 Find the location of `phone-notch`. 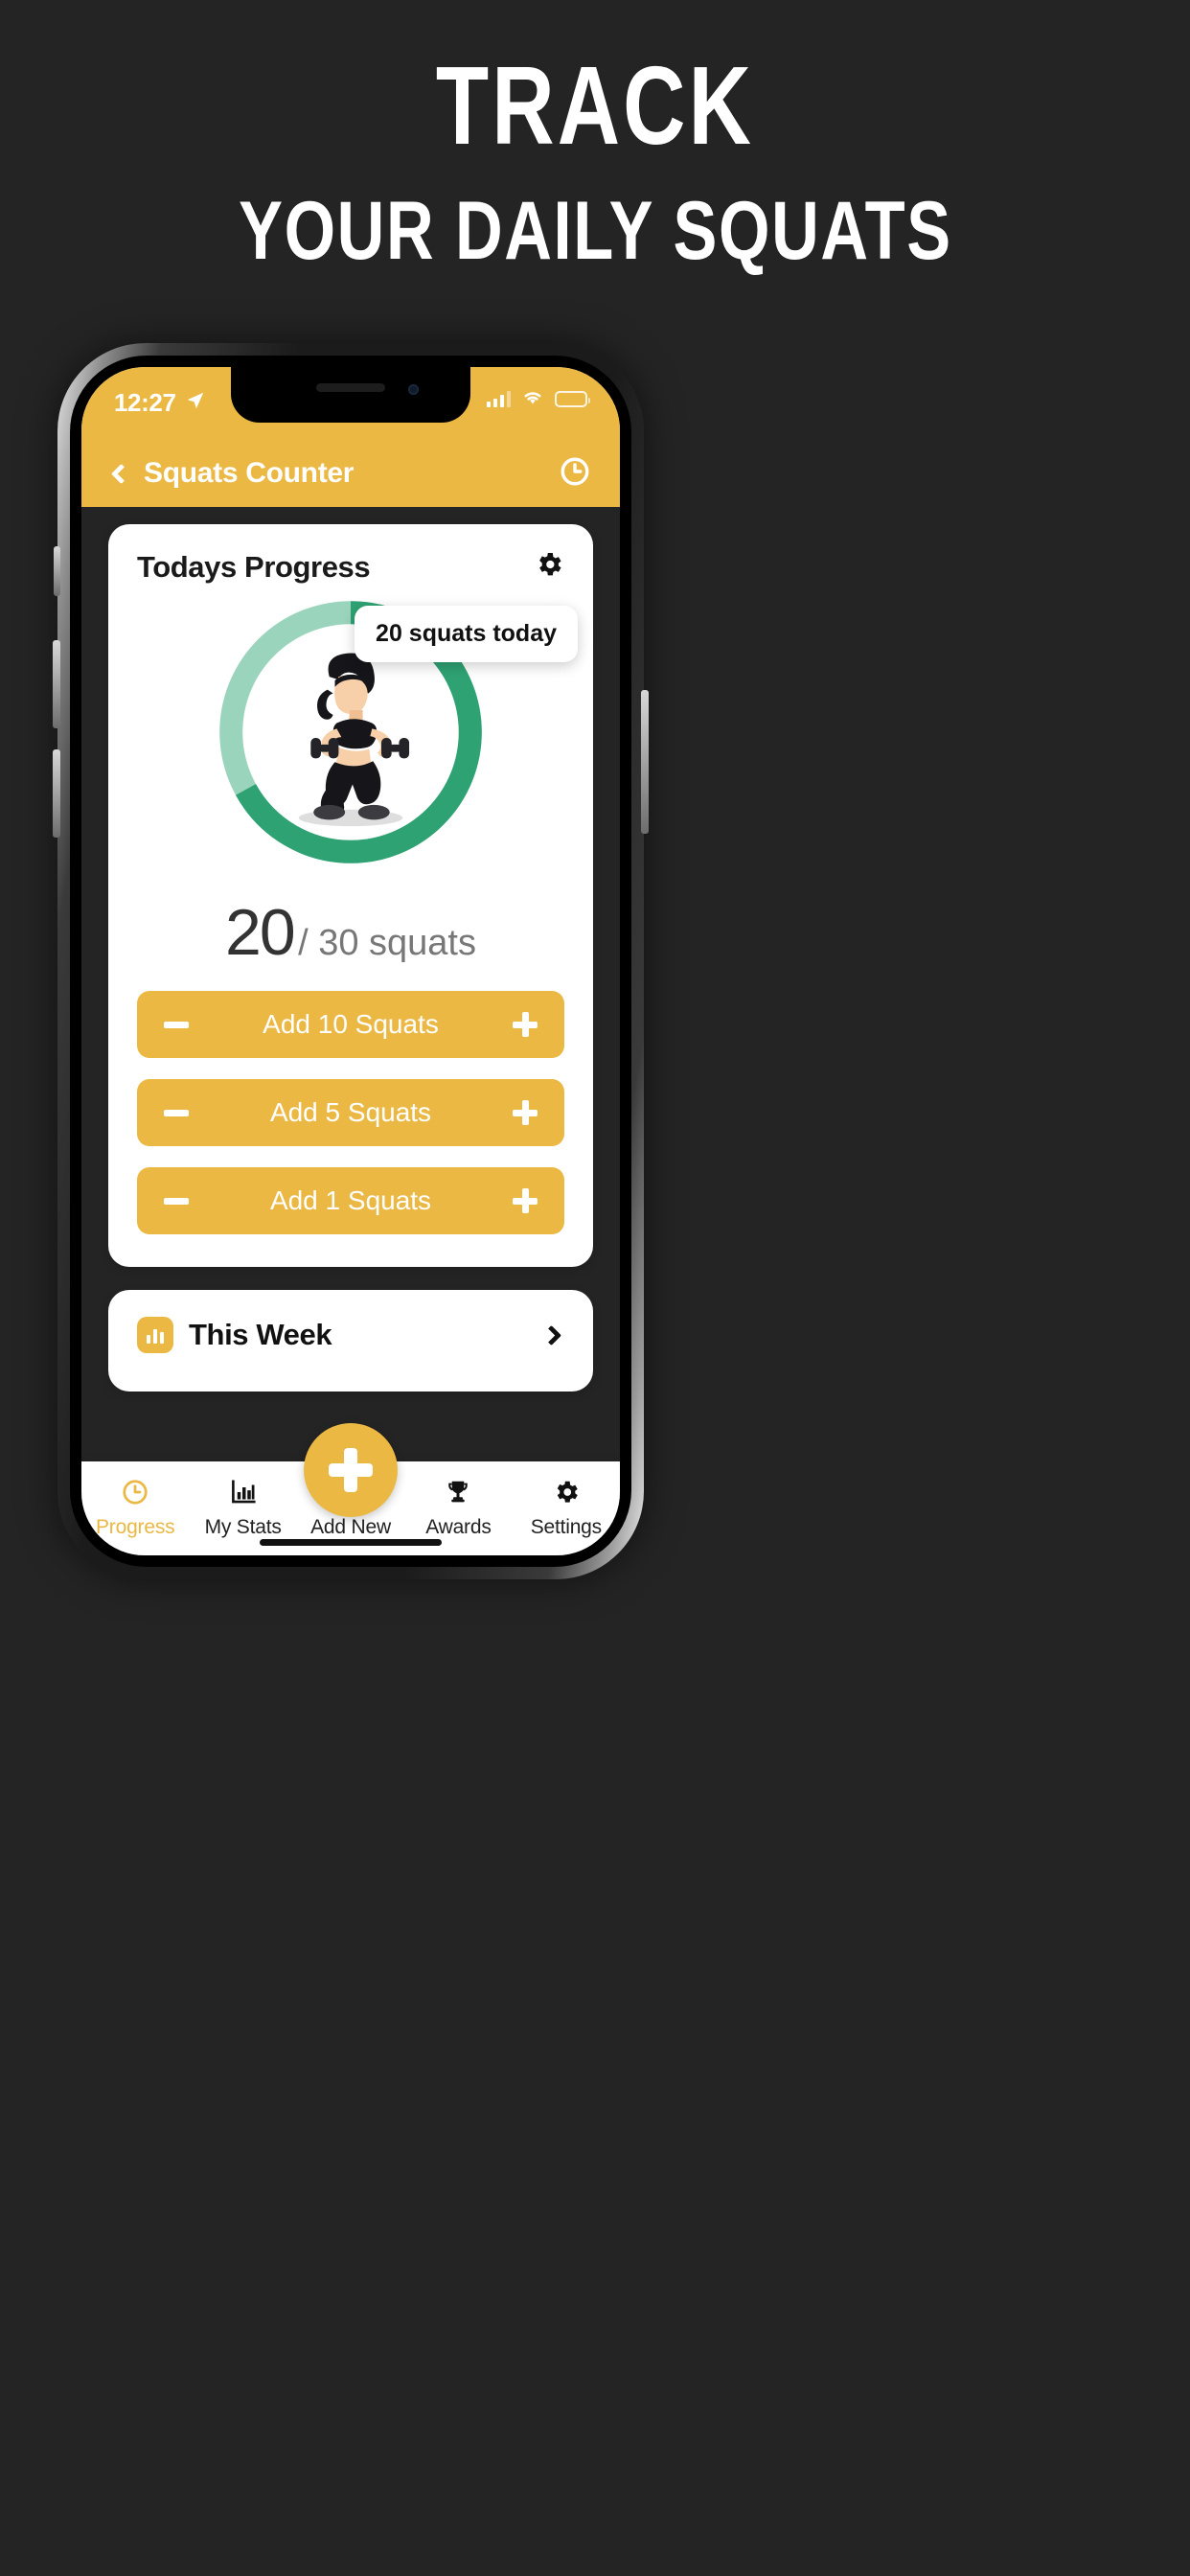

phone-notch is located at coordinates (350, 395).